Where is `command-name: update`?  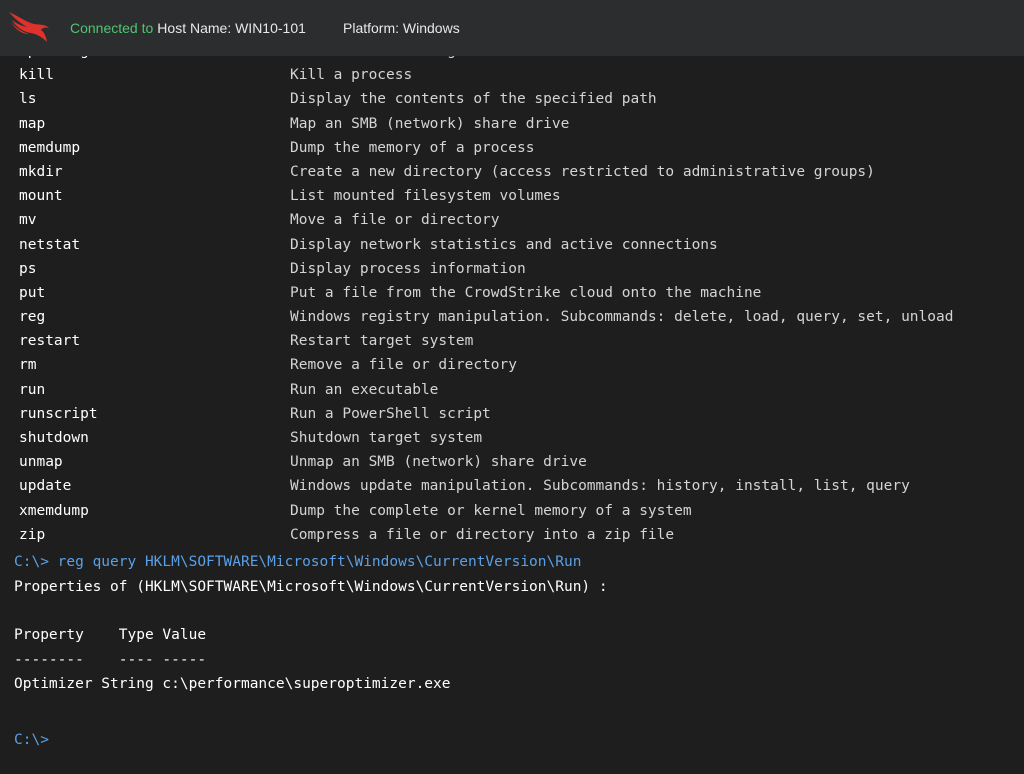
command-name: update is located at coordinates (45, 486).